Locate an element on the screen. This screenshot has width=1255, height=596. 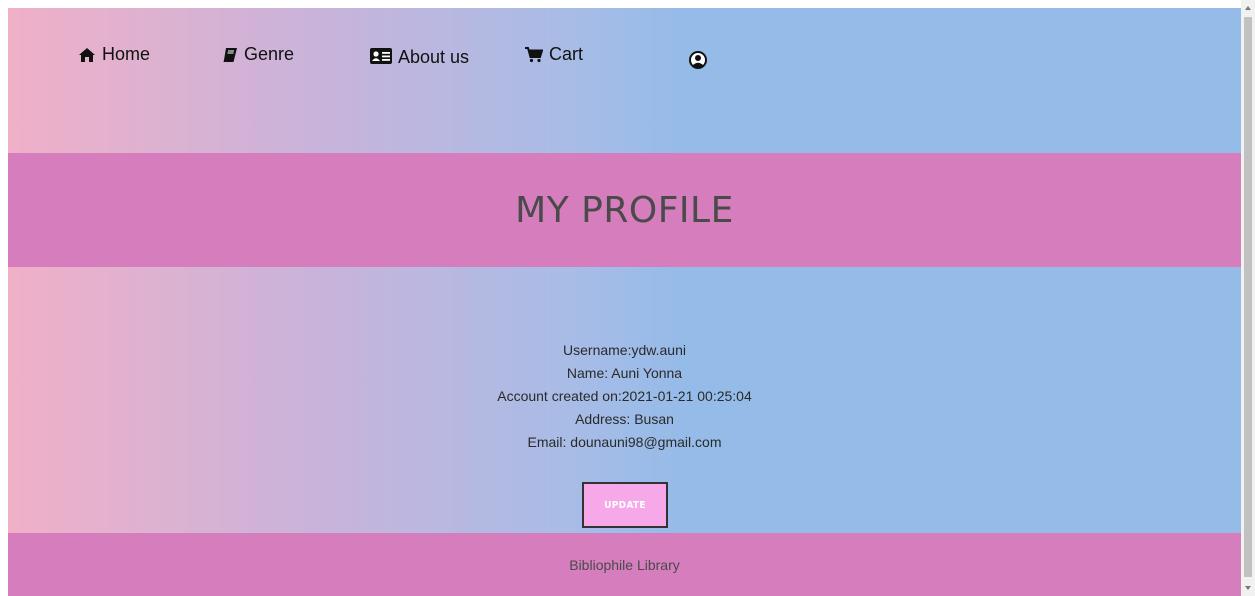
footer-text: Bibliophile Library is located at coordinates (624, 564).